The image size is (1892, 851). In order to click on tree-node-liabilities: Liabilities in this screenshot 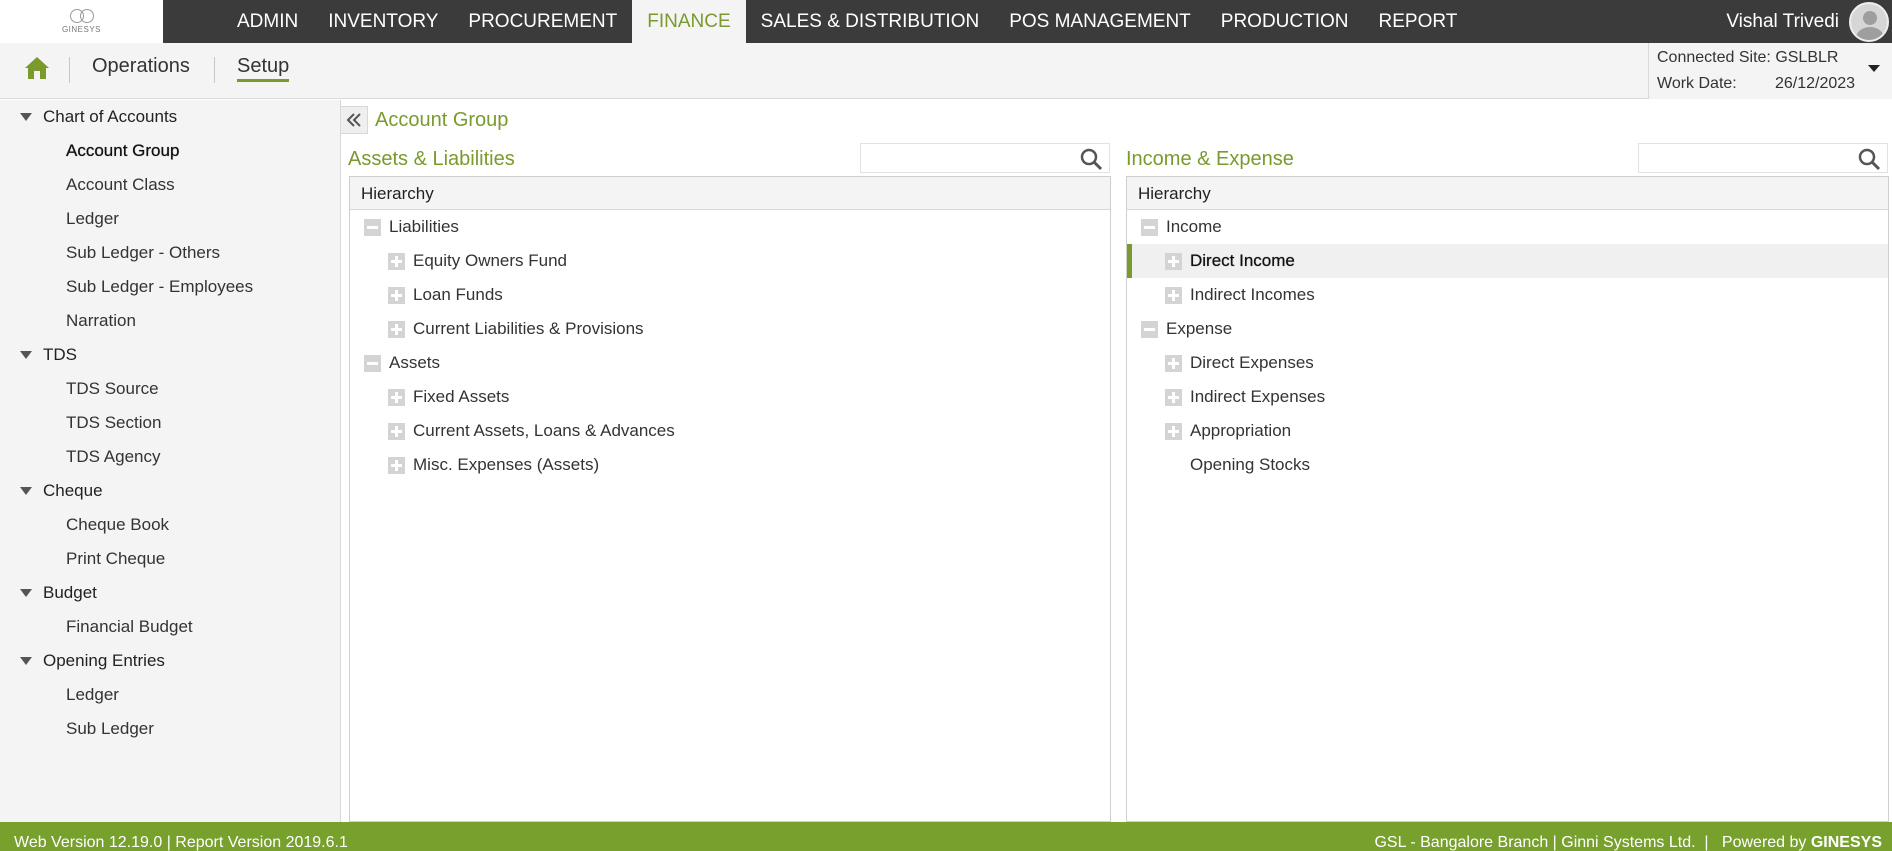, I will do `click(411, 227)`.